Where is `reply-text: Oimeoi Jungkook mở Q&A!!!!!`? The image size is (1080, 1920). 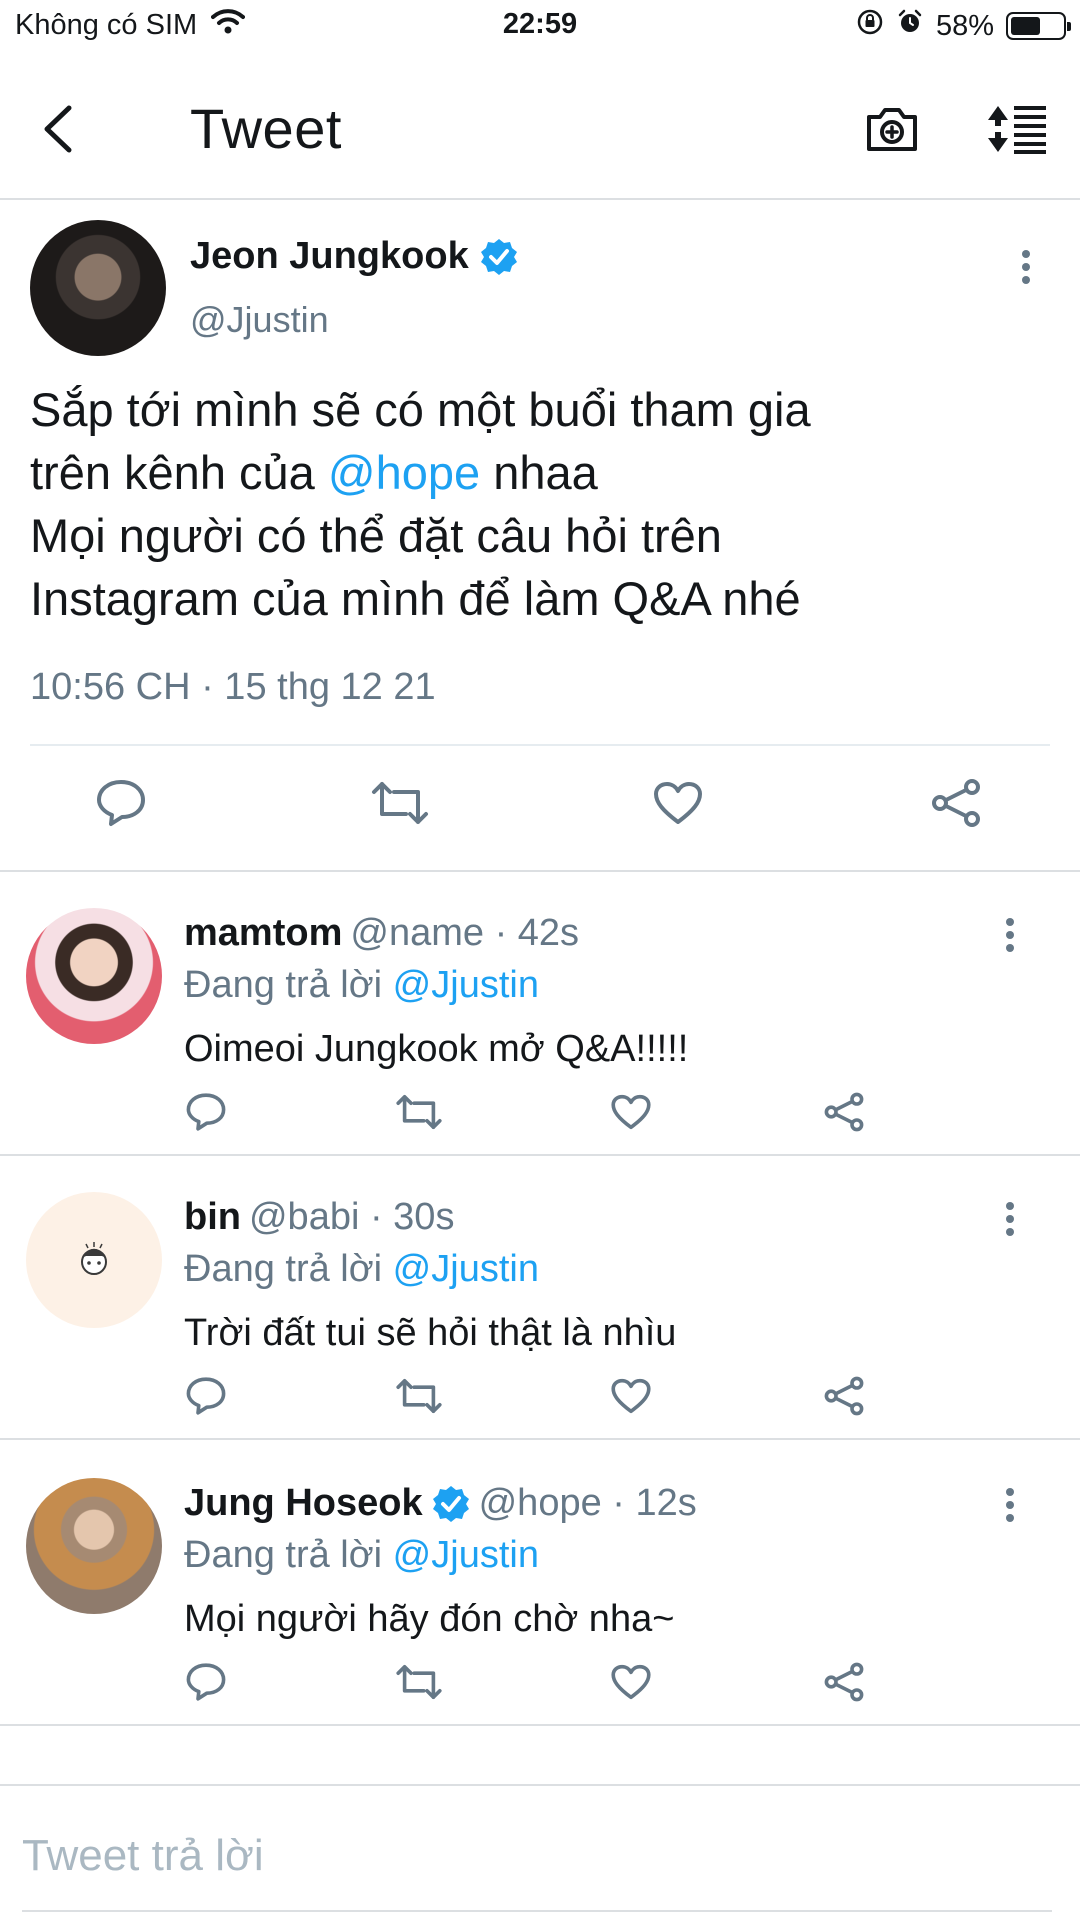
reply-text: Oimeoi Jungkook mở Q&A!!!!! is located at coordinates (436, 1049).